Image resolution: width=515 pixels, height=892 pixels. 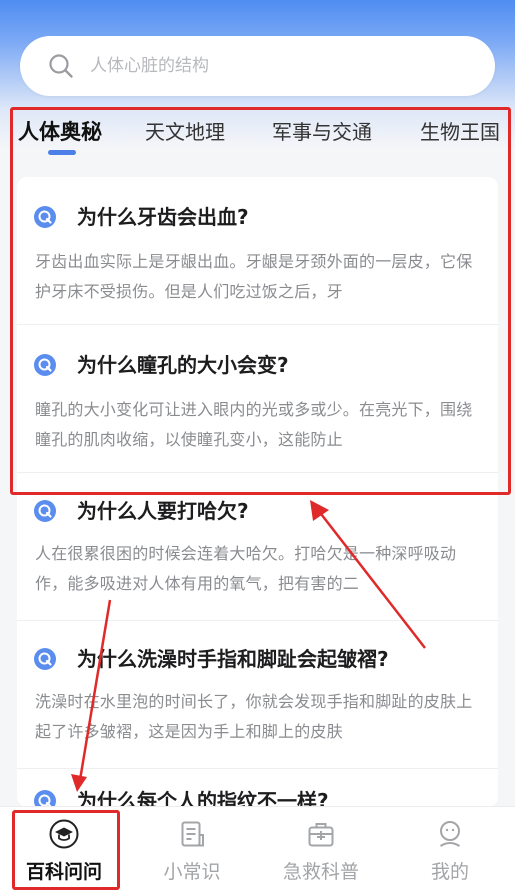 I want to click on nav-item-encyclopedia: 百科问问, so click(x=64, y=849).